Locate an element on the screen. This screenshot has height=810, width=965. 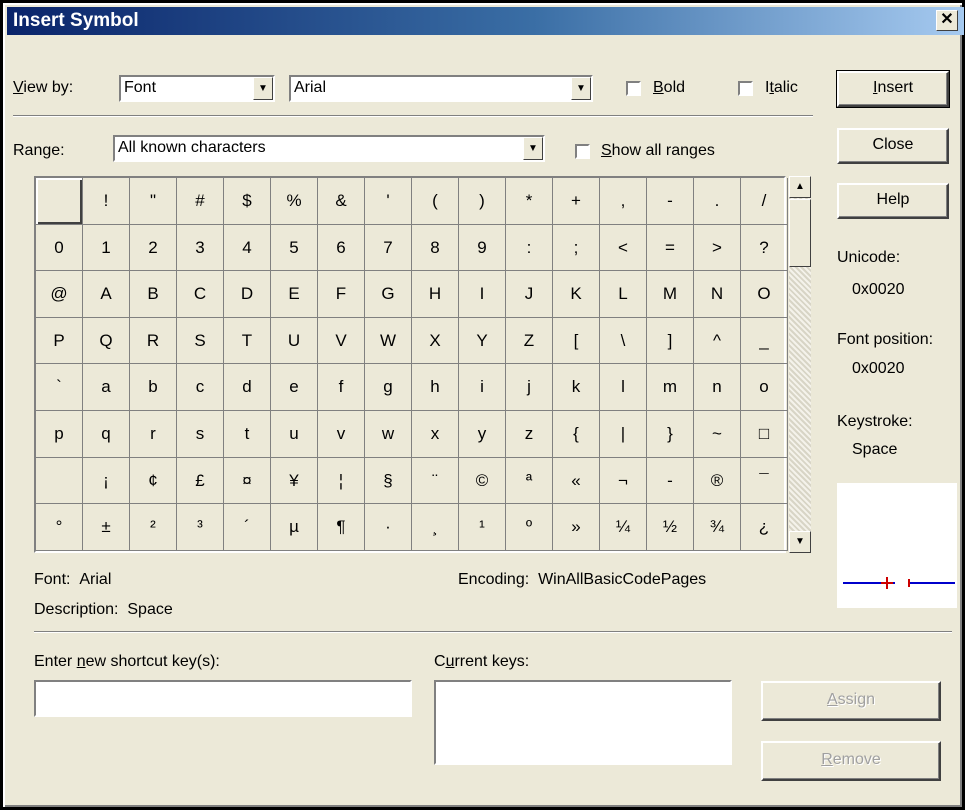
symbol-cell: ( is located at coordinates (435, 201).